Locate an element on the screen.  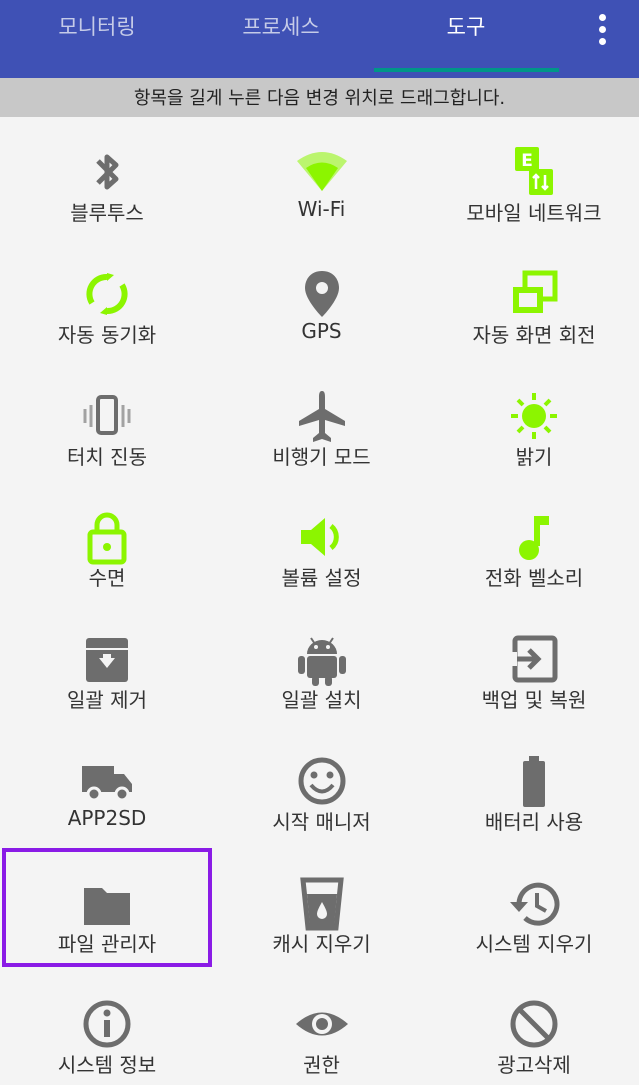
tool-item-music-note: 전화 벨소리 is located at coordinates (534, 543).